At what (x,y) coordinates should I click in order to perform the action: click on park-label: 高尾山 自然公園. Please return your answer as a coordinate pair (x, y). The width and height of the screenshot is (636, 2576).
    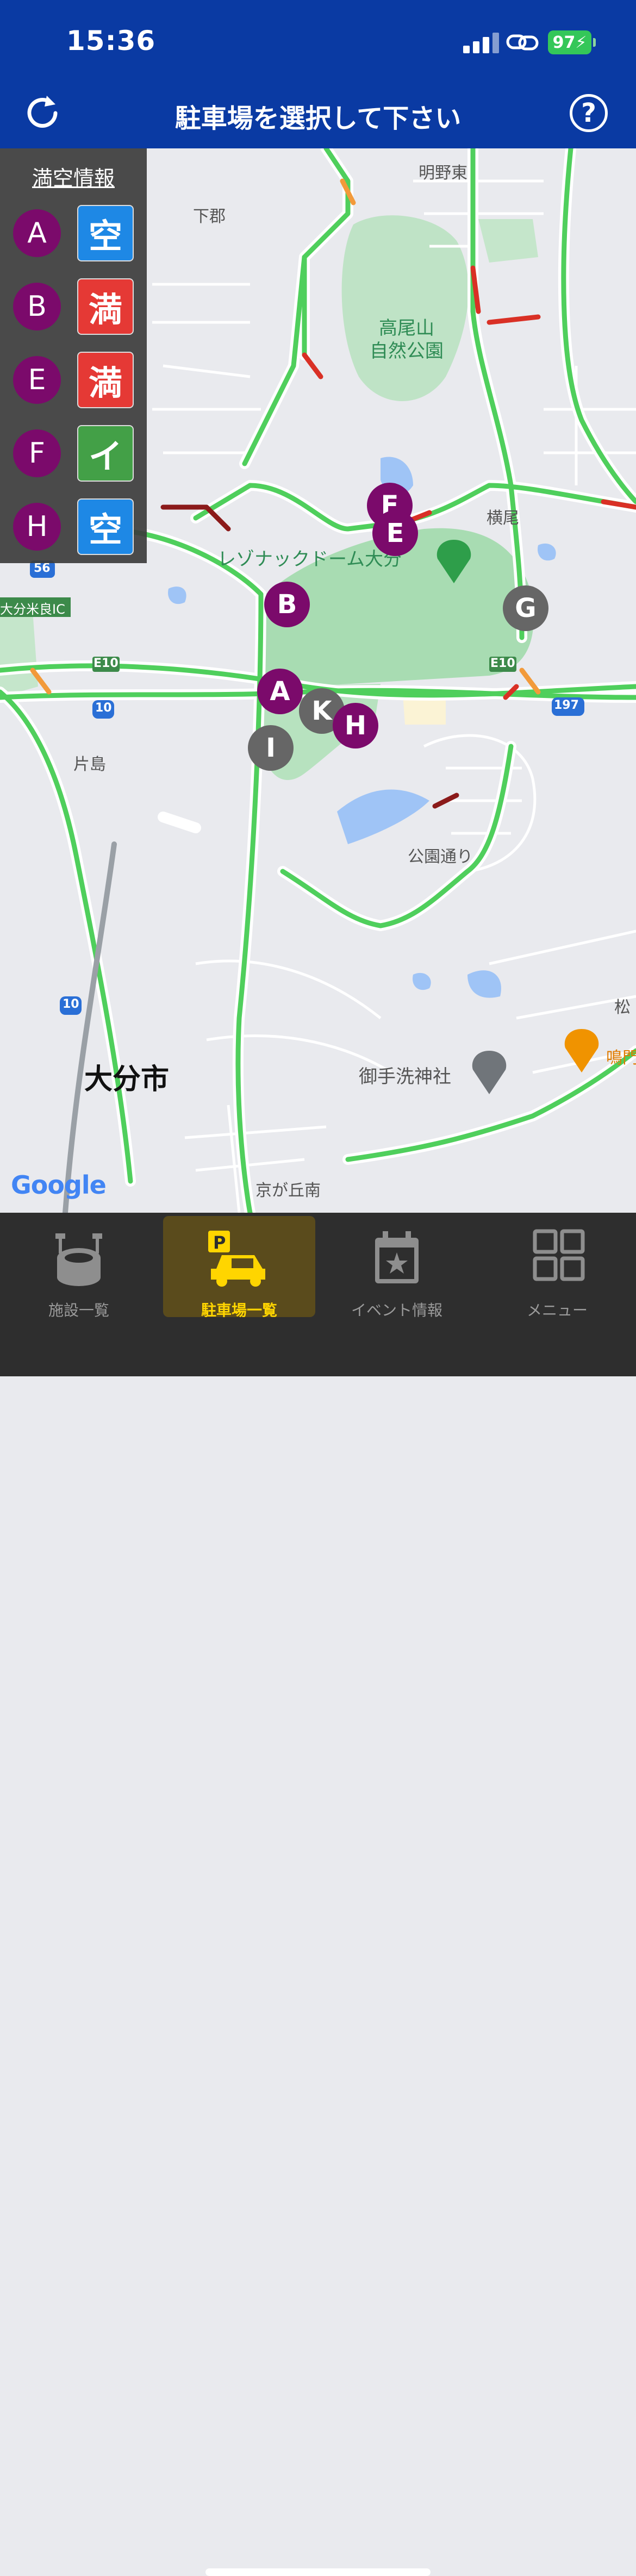
    Looking at the image, I should click on (407, 340).